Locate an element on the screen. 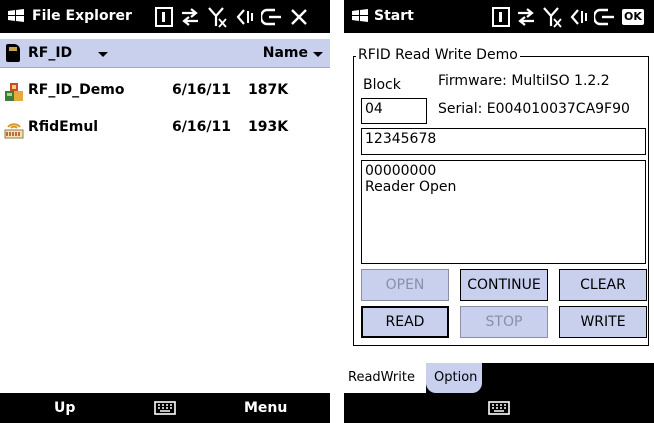 Image resolution: width=654 pixels, height=423 pixels. soft-key-bar: Up Menu is located at coordinates (165, 408).